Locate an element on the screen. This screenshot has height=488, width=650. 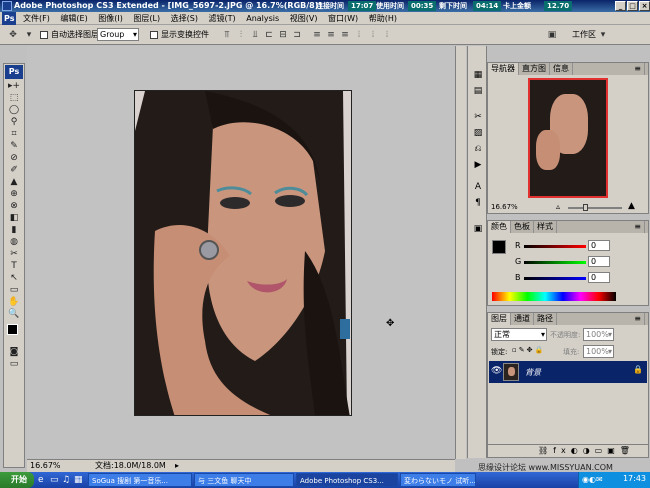
quicklaunch-ie-icon: e is located at coordinates (41, 480).